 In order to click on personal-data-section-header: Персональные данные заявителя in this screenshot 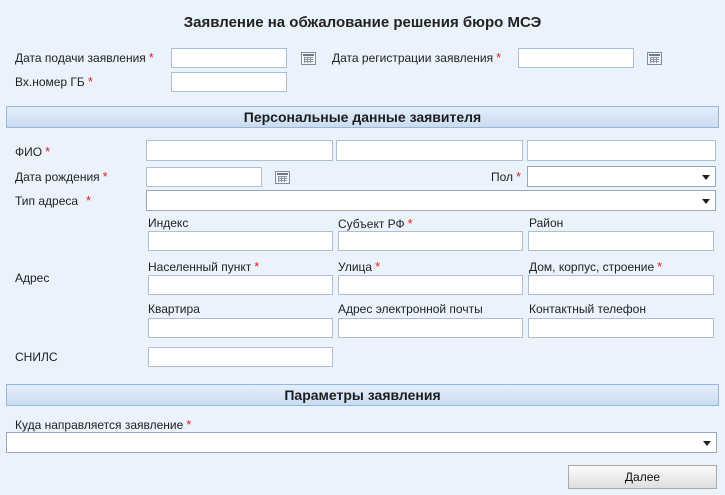, I will do `click(362, 117)`.